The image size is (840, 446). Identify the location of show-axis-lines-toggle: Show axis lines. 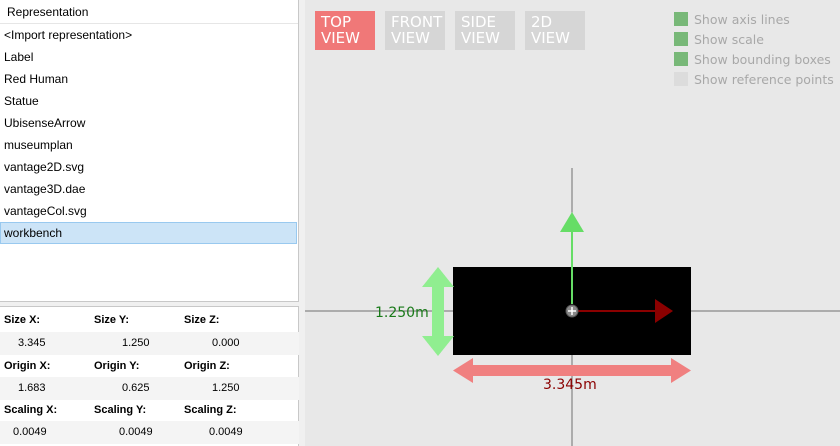
(732, 19).